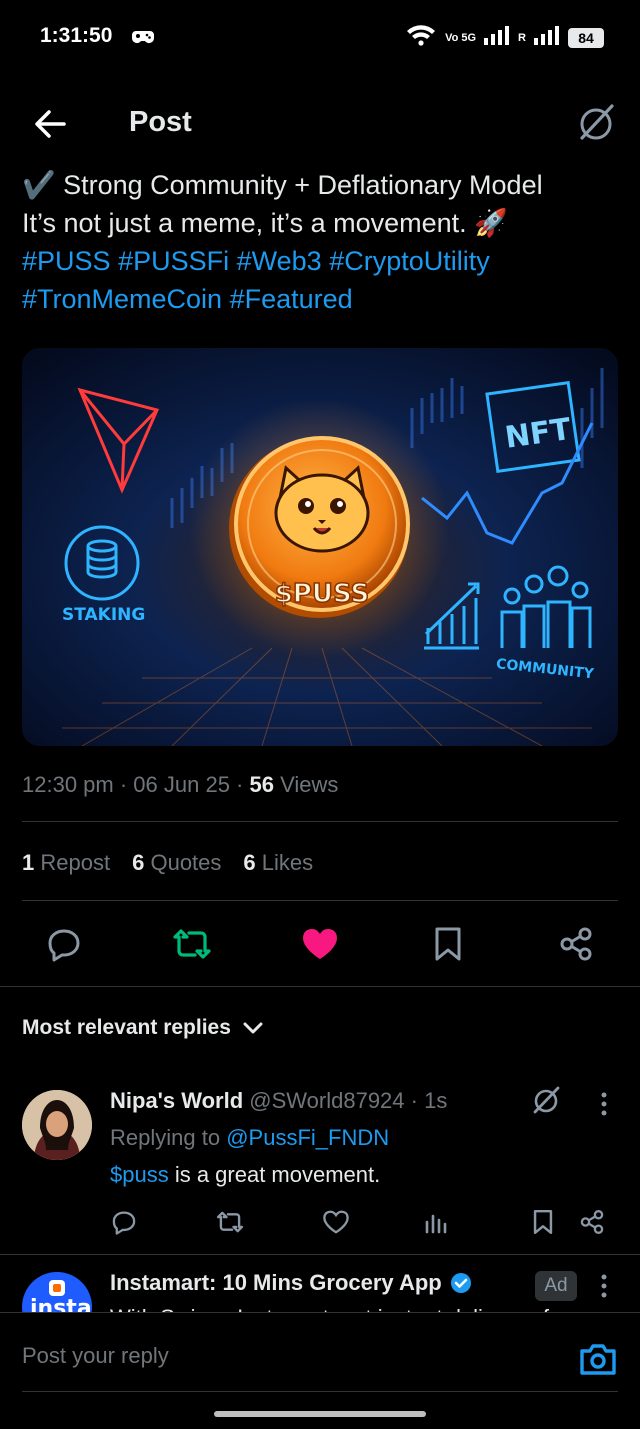 This screenshot has height=1429, width=640. I want to click on verified-badge-icon, so click(460, 1283).